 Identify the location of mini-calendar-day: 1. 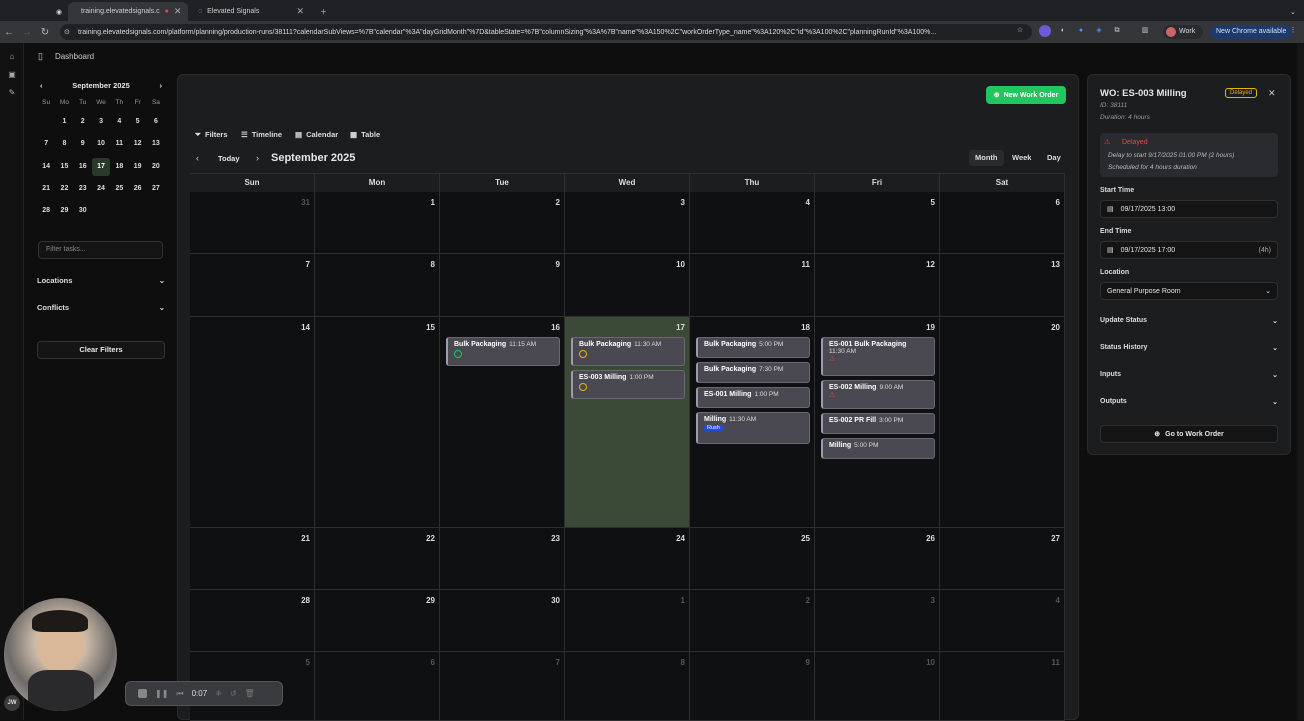
(64, 122).